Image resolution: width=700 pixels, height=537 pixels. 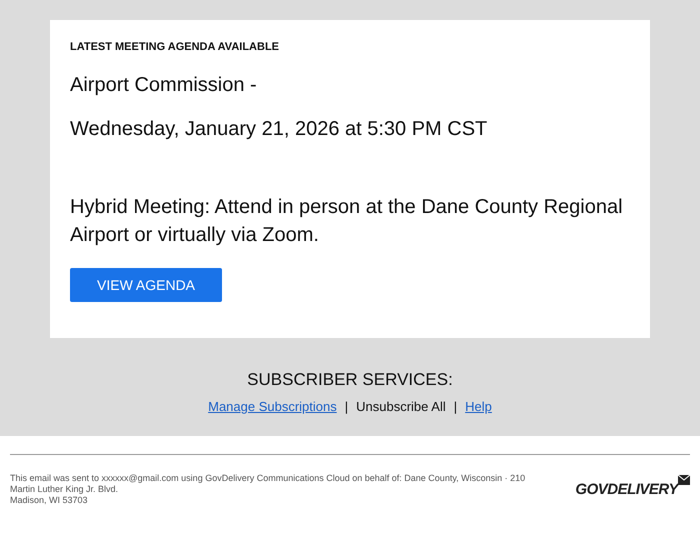 I want to click on view-agenda-button: VIEW AGENDA, so click(x=146, y=285).